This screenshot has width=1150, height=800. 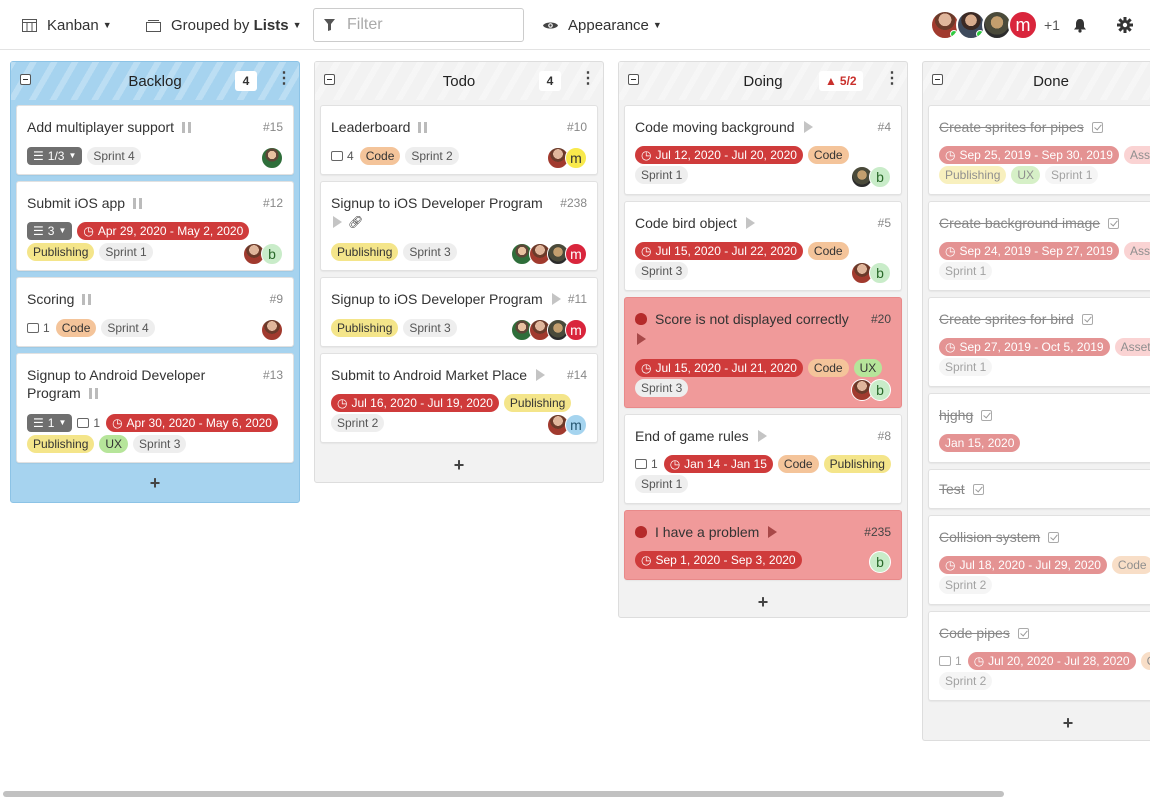 I want to click on group-prefix: Grouped by, so click(x=210, y=25).